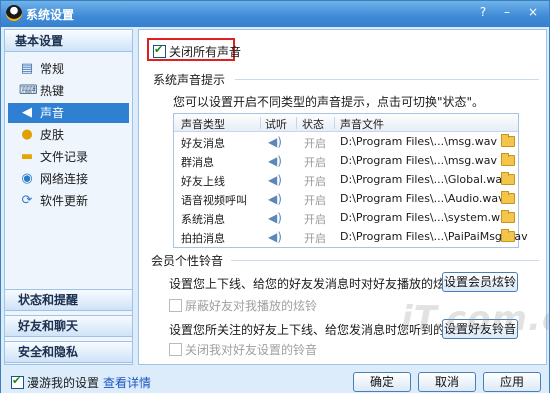 This screenshot has width=550, height=393. What do you see at coordinates (187, 261) in the screenshot?
I see `member-ringtone-section-title: 会员个性铃音` at bounding box center [187, 261].